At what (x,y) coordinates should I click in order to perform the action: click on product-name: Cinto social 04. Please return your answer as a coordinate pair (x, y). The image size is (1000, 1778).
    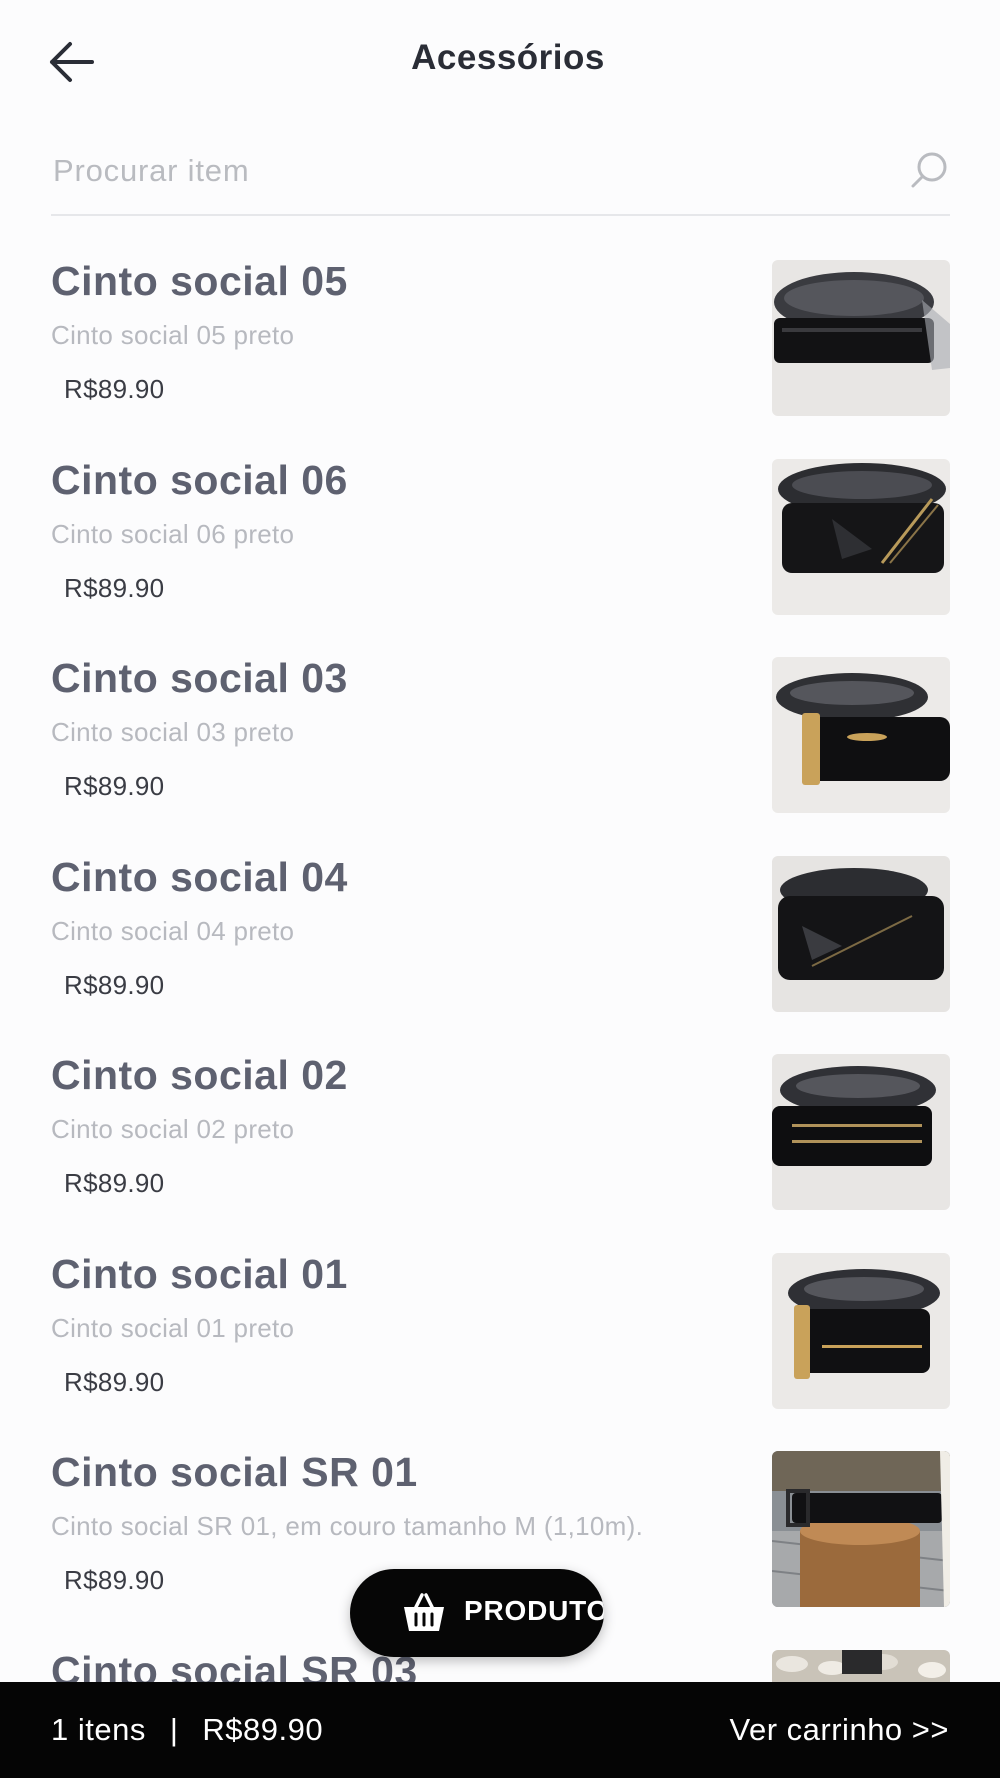
    Looking at the image, I should click on (199, 876).